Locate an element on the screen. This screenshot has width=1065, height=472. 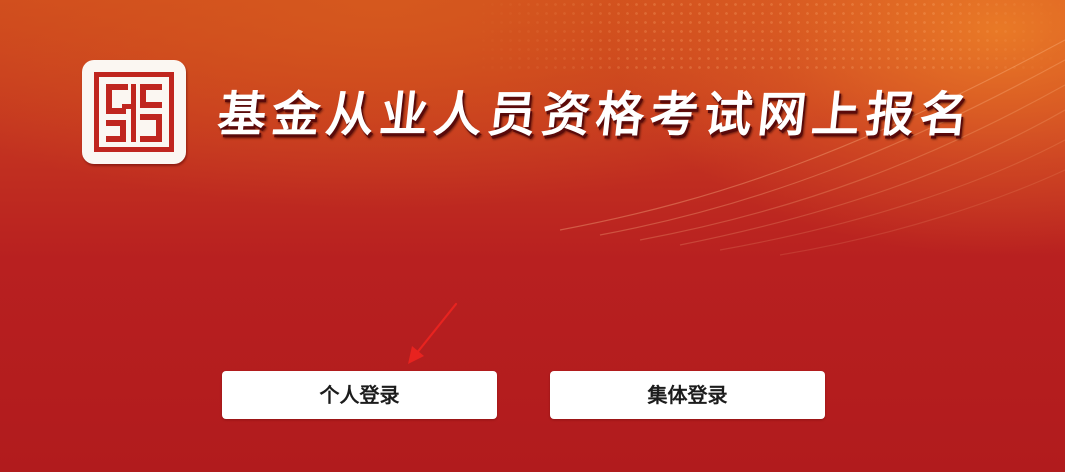
pointer-arrow-icon is located at coordinates (433, 333).